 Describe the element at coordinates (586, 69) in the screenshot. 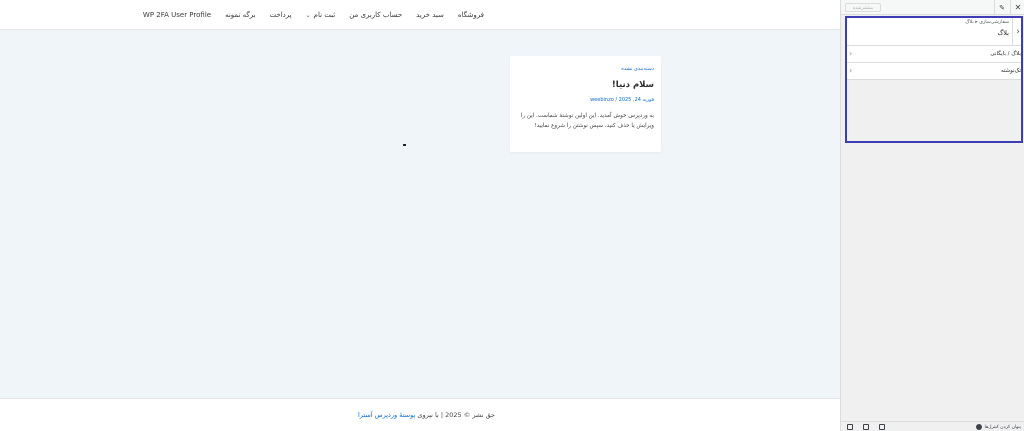

I see `post-category-link: دسته‌بندی نشده` at that location.